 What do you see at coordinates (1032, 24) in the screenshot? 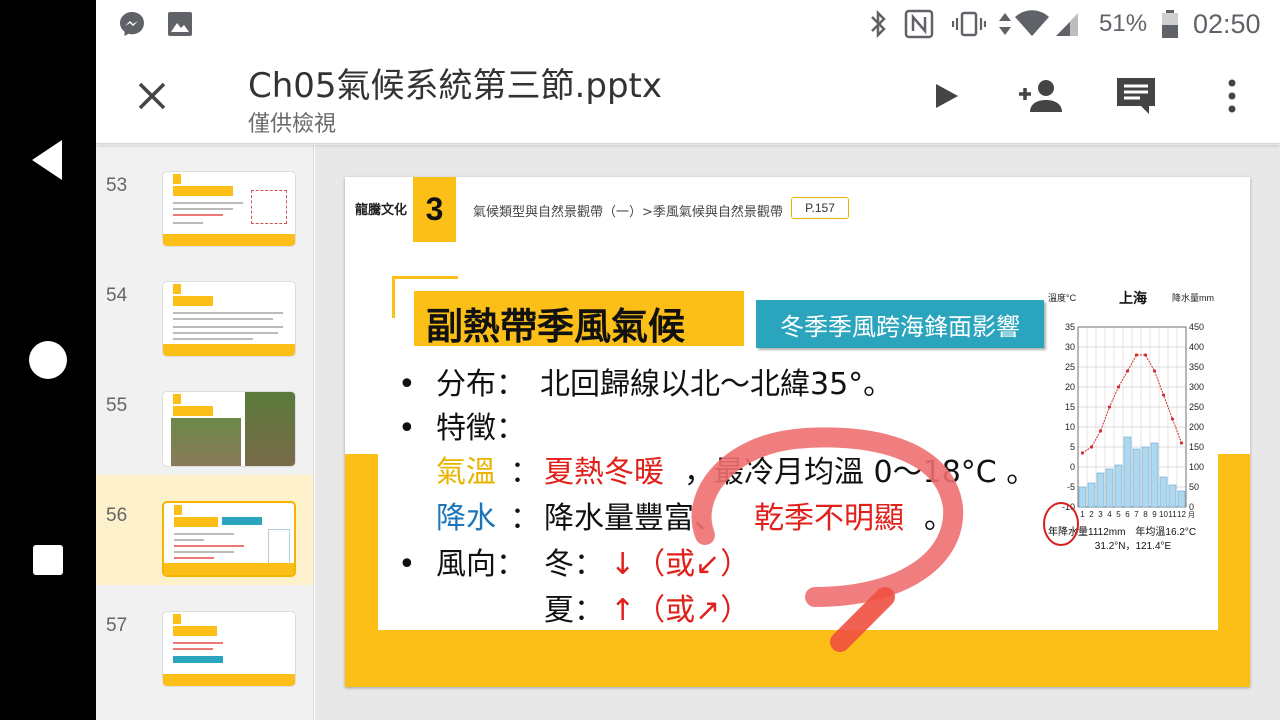
I see `wifi-icon` at bounding box center [1032, 24].